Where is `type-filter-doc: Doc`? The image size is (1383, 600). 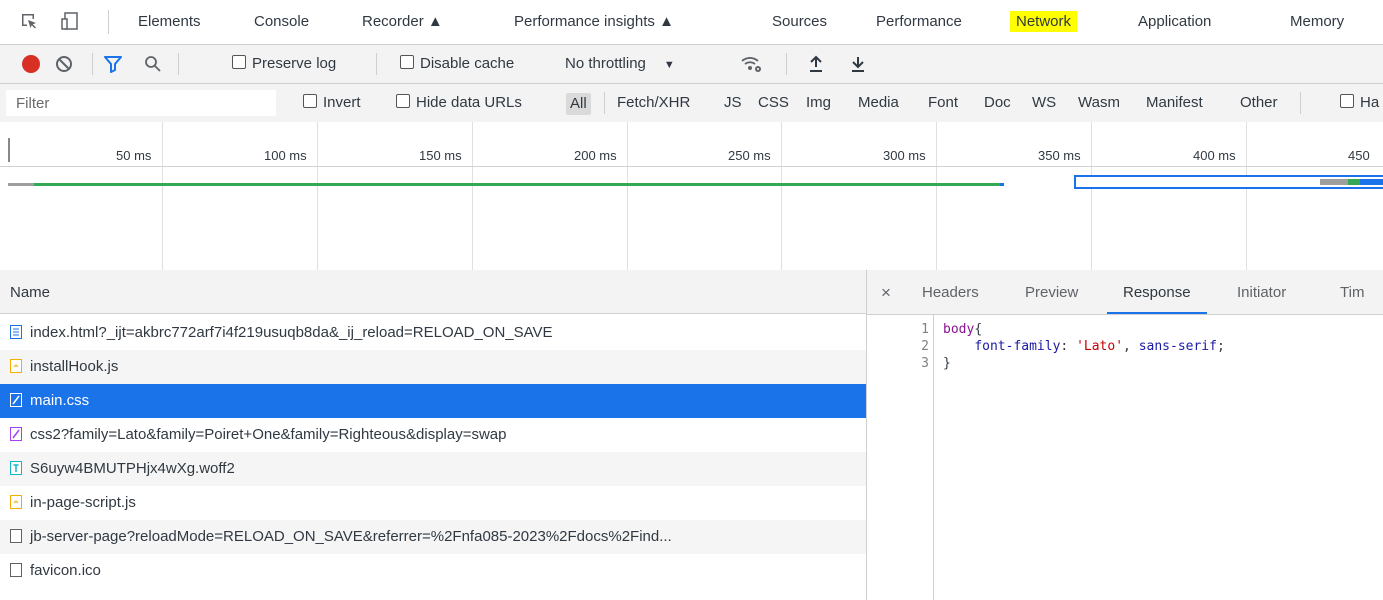 type-filter-doc: Doc is located at coordinates (997, 103).